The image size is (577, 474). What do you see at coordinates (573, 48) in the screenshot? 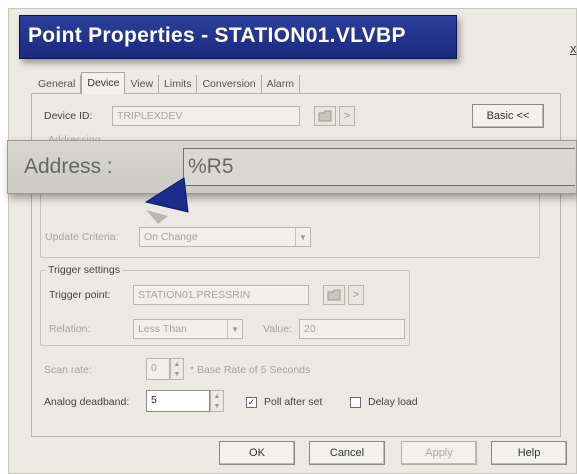
I see `close-button: x` at bounding box center [573, 48].